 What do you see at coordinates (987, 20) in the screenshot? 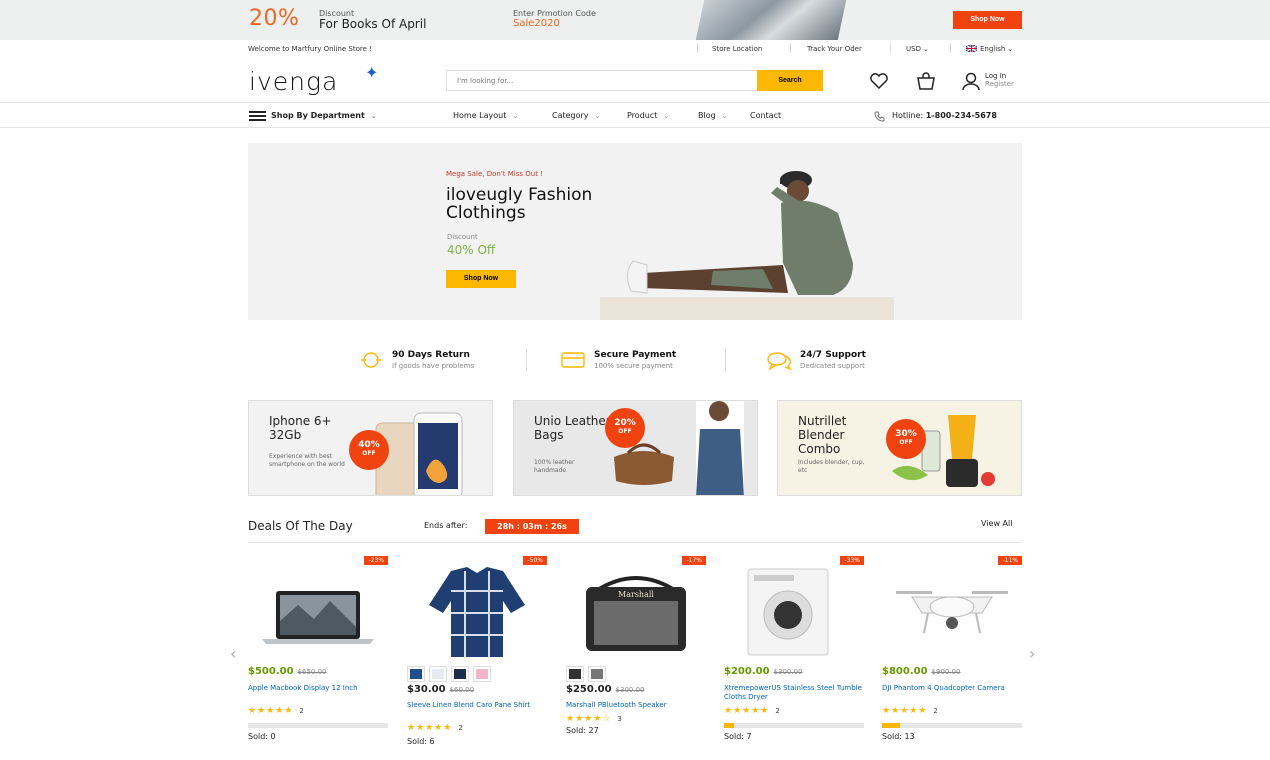
I see `promo-shop-now-button: Shop Now` at bounding box center [987, 20].